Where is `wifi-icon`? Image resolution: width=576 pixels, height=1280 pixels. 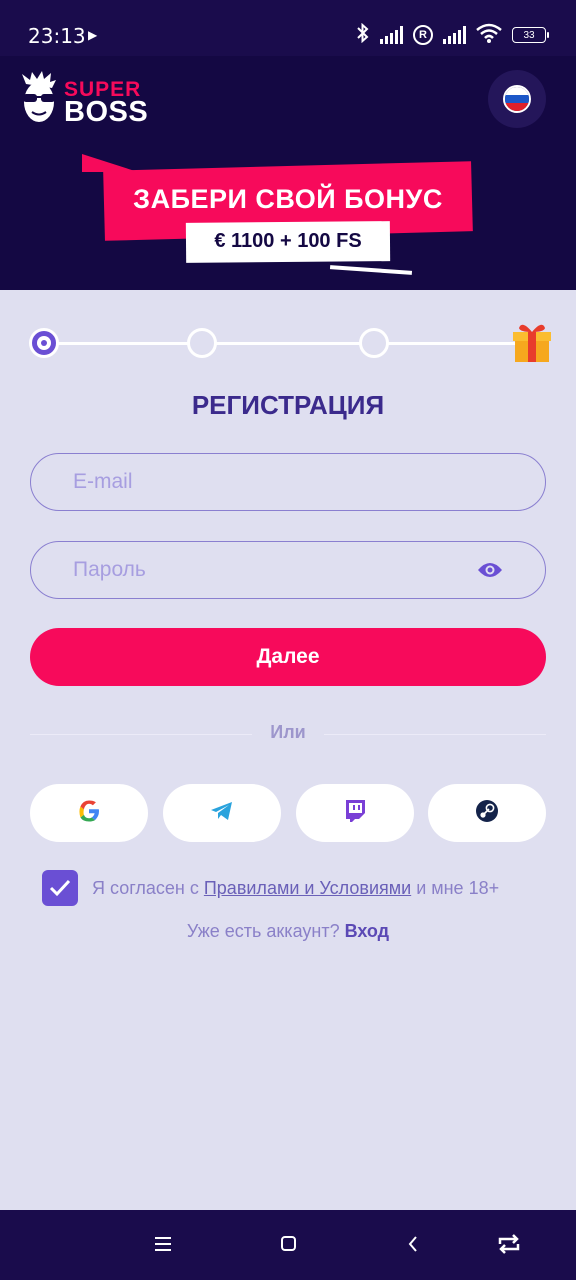
wifi-icon is located at coordinates (489, 35).